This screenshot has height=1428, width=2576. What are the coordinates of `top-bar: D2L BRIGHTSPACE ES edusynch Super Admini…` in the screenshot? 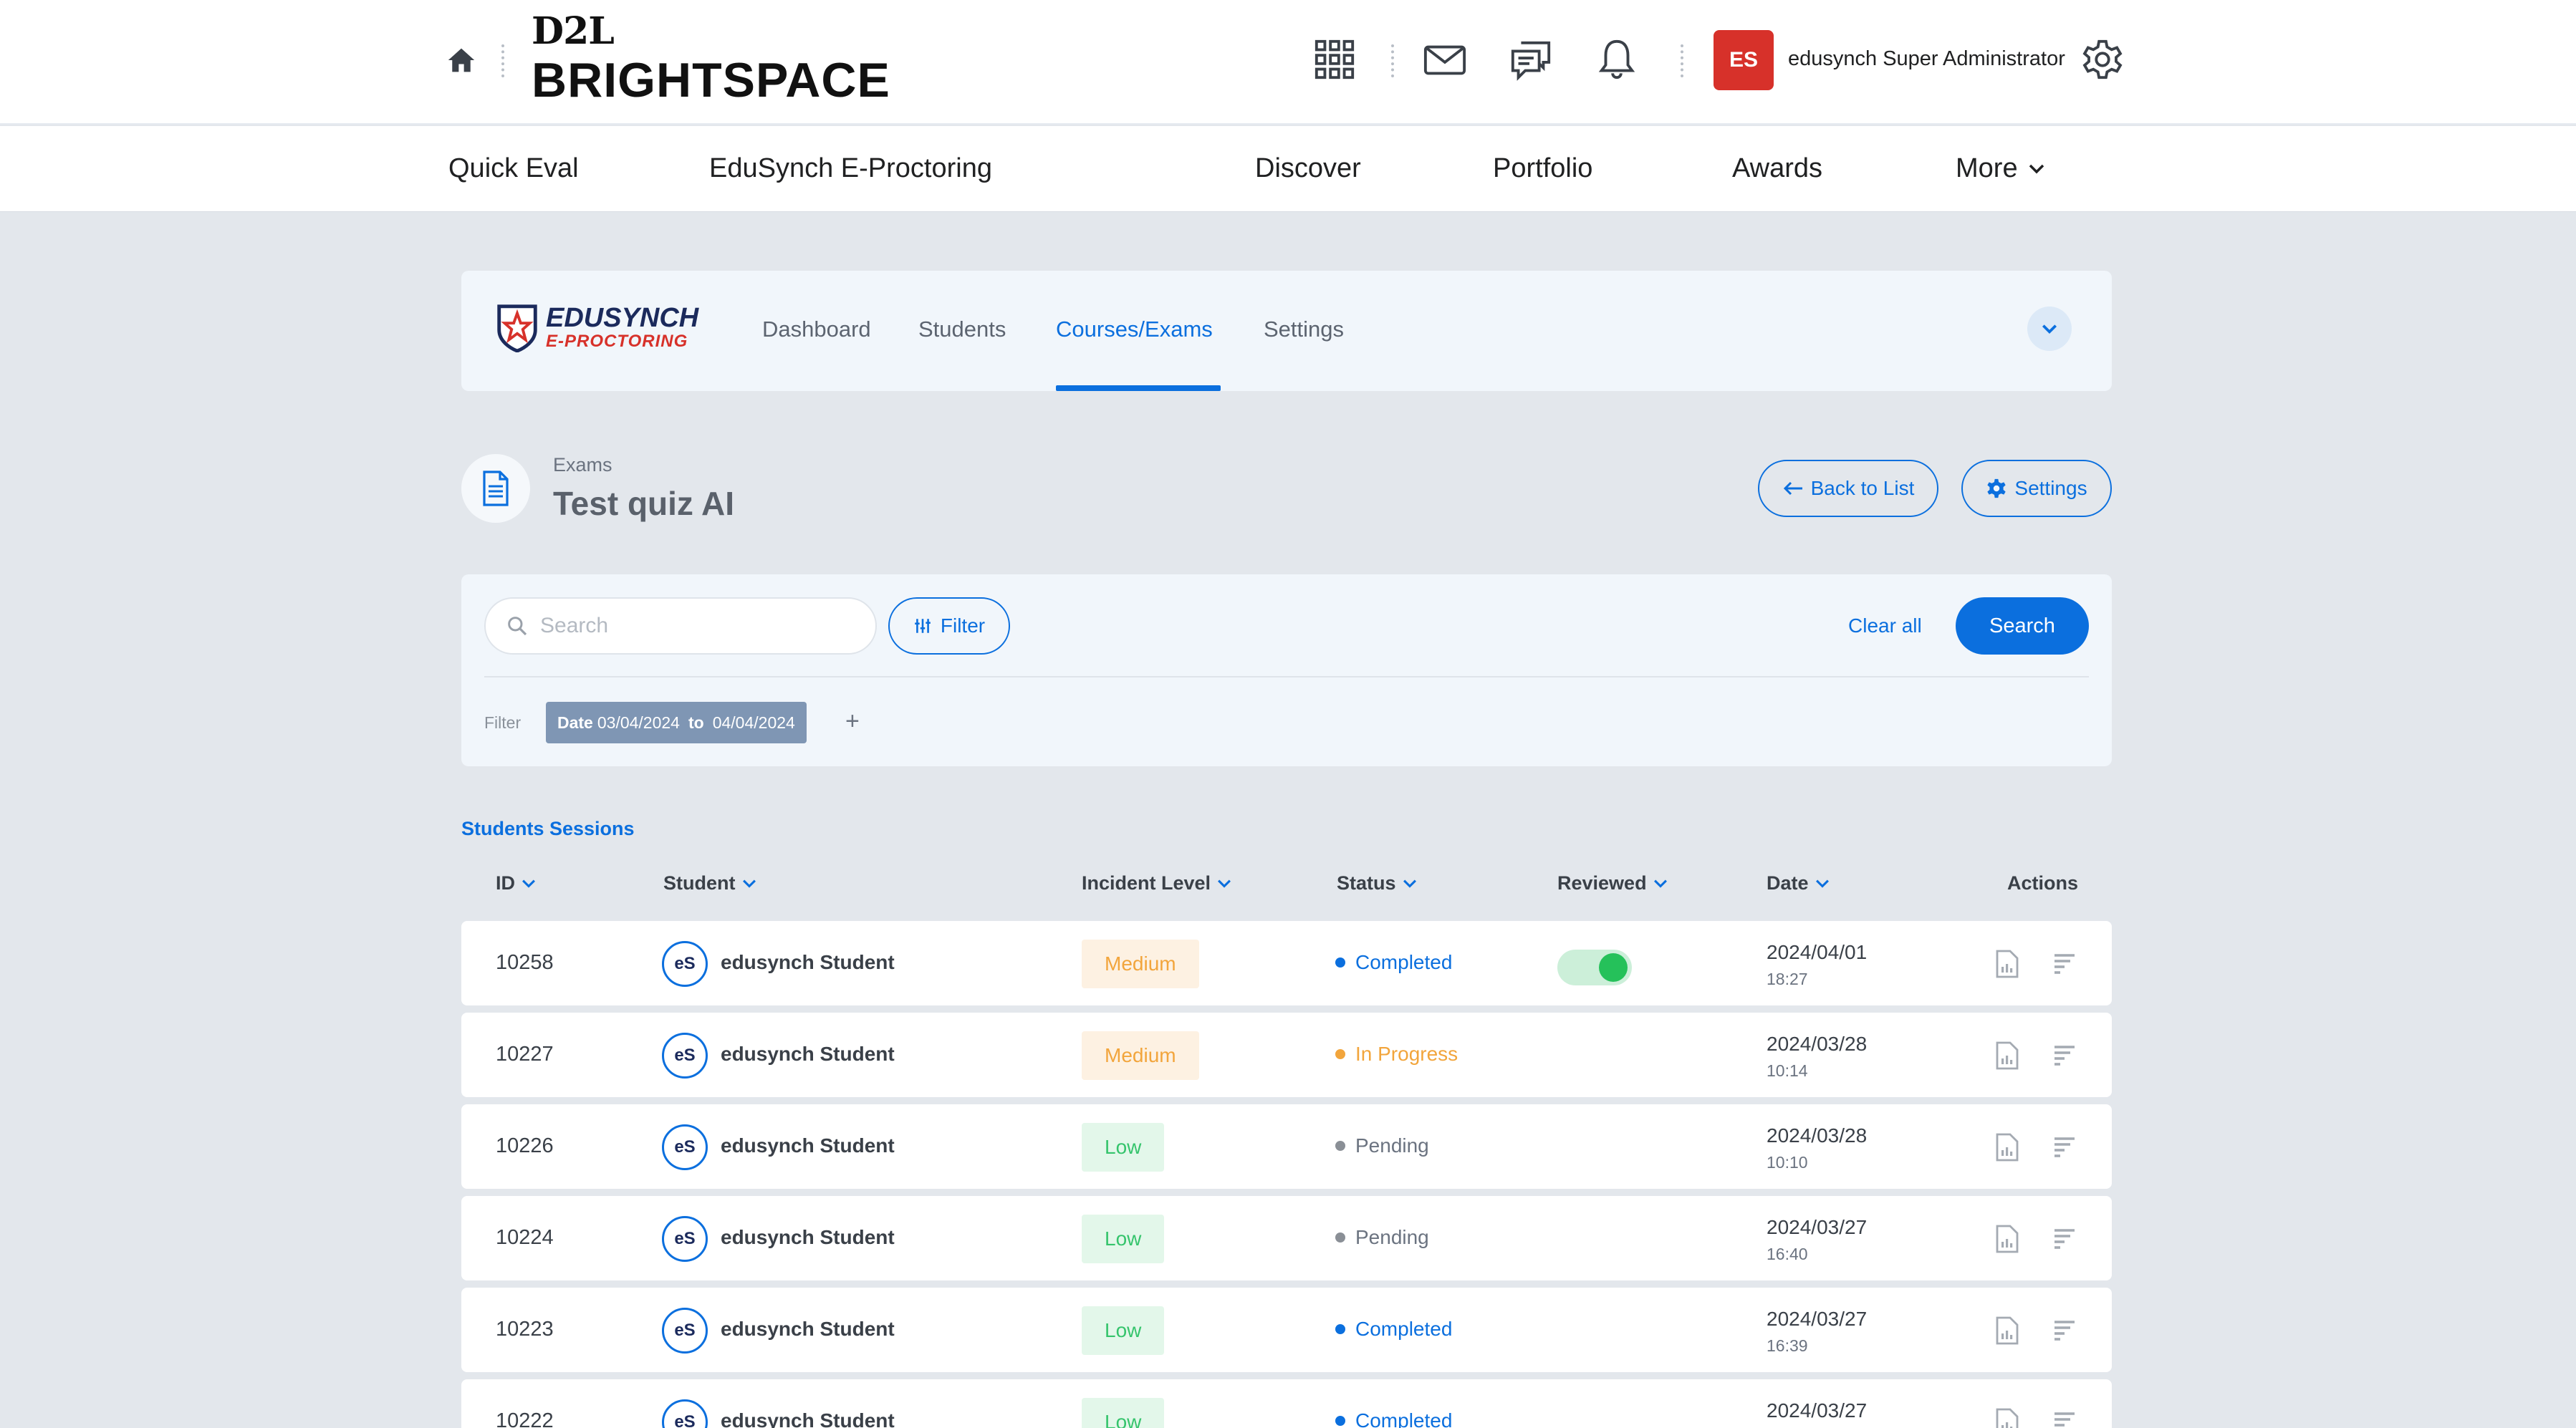 It's located at (1288, 63).